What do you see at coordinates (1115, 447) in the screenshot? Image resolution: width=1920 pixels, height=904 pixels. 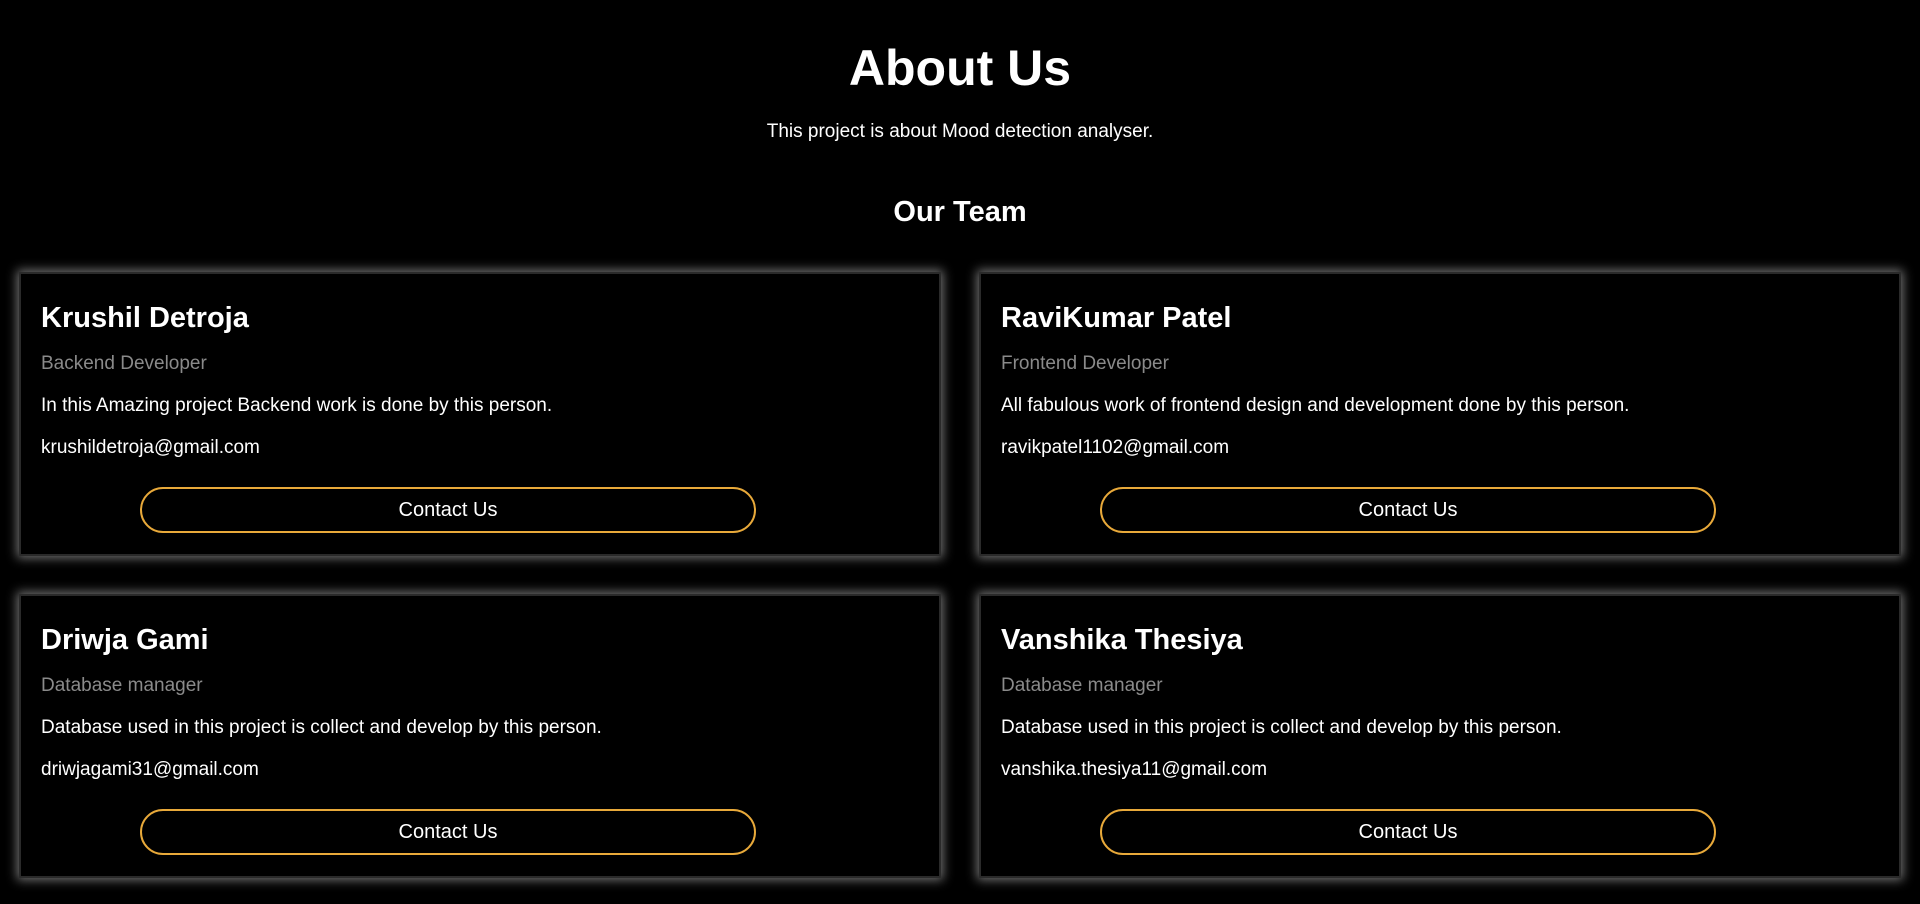 I see `member-email: ravikpatel1102@gmail.com` at bounding box center [1115, 447].